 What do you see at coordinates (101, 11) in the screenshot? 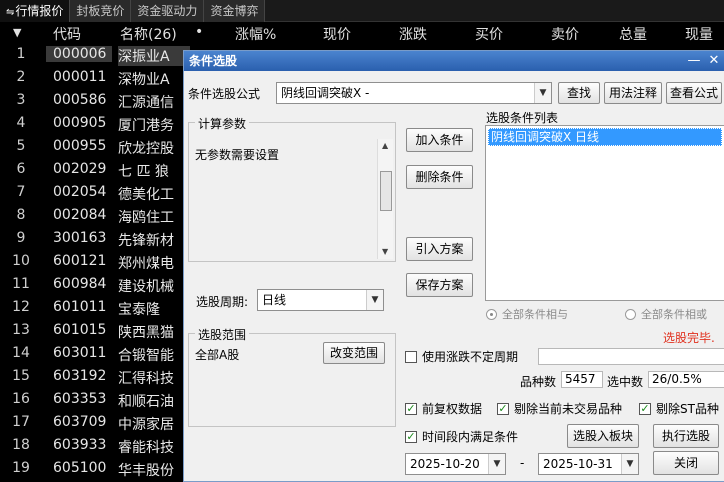
I see `tab-limit-auction: 封板竞价` at bounding box center [101, 11].